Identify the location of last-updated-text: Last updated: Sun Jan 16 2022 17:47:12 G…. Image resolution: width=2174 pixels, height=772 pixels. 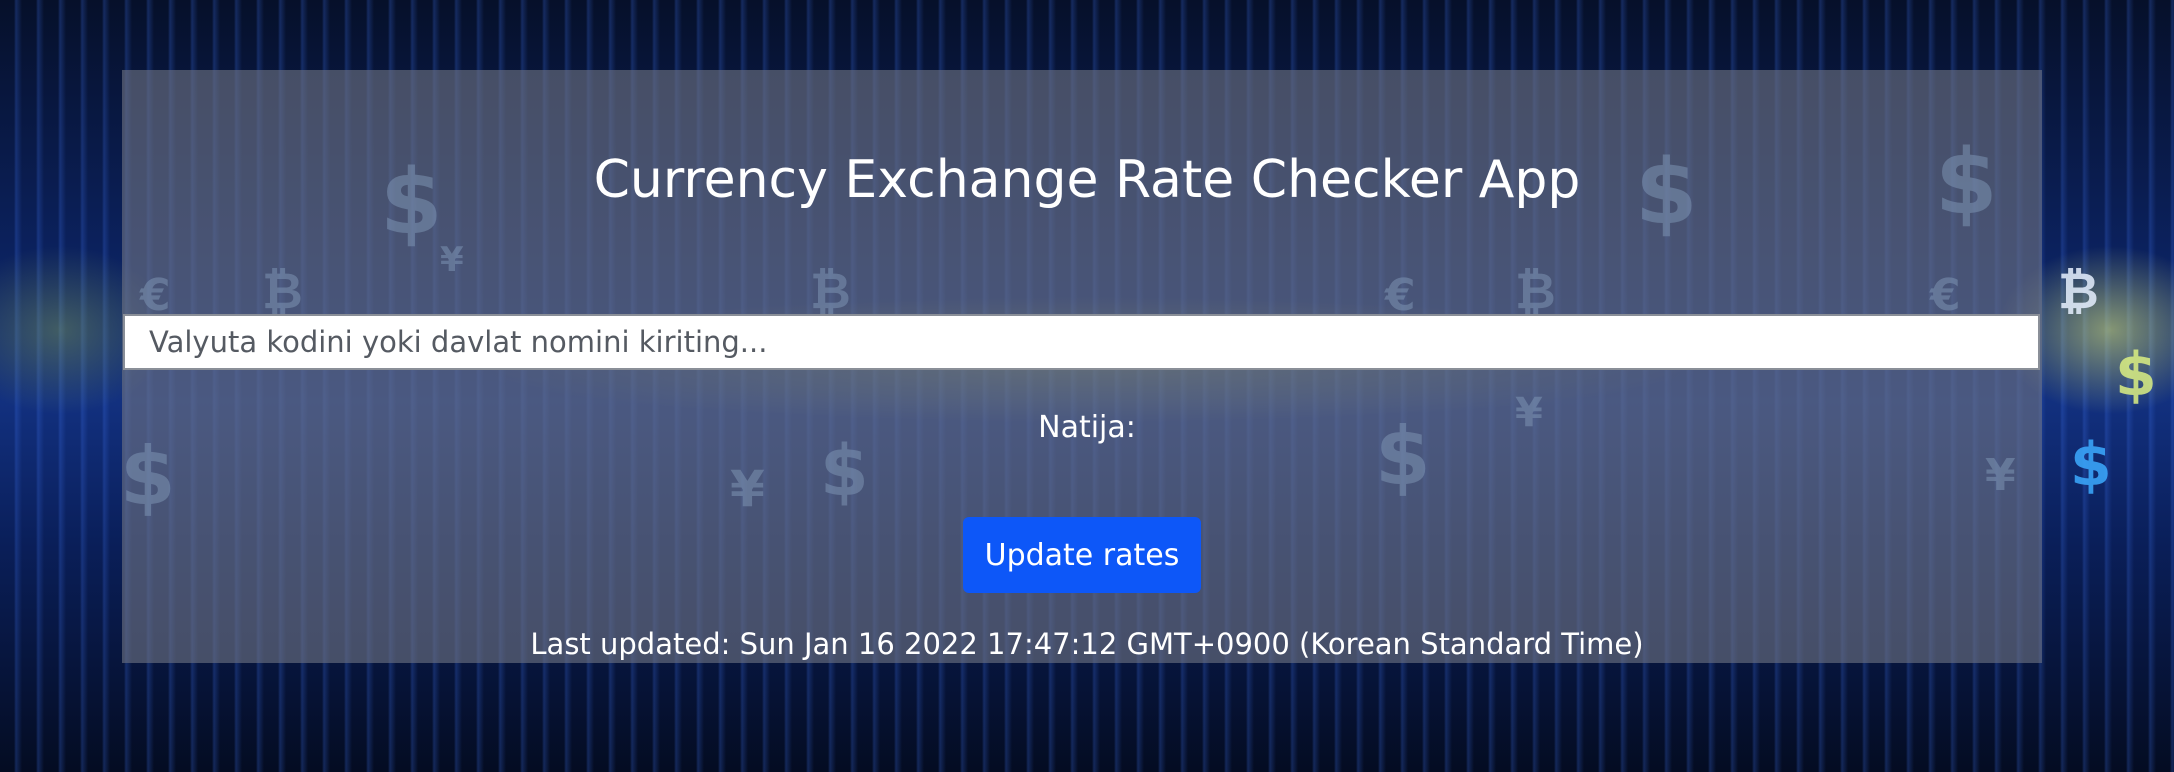
(1087, 644).